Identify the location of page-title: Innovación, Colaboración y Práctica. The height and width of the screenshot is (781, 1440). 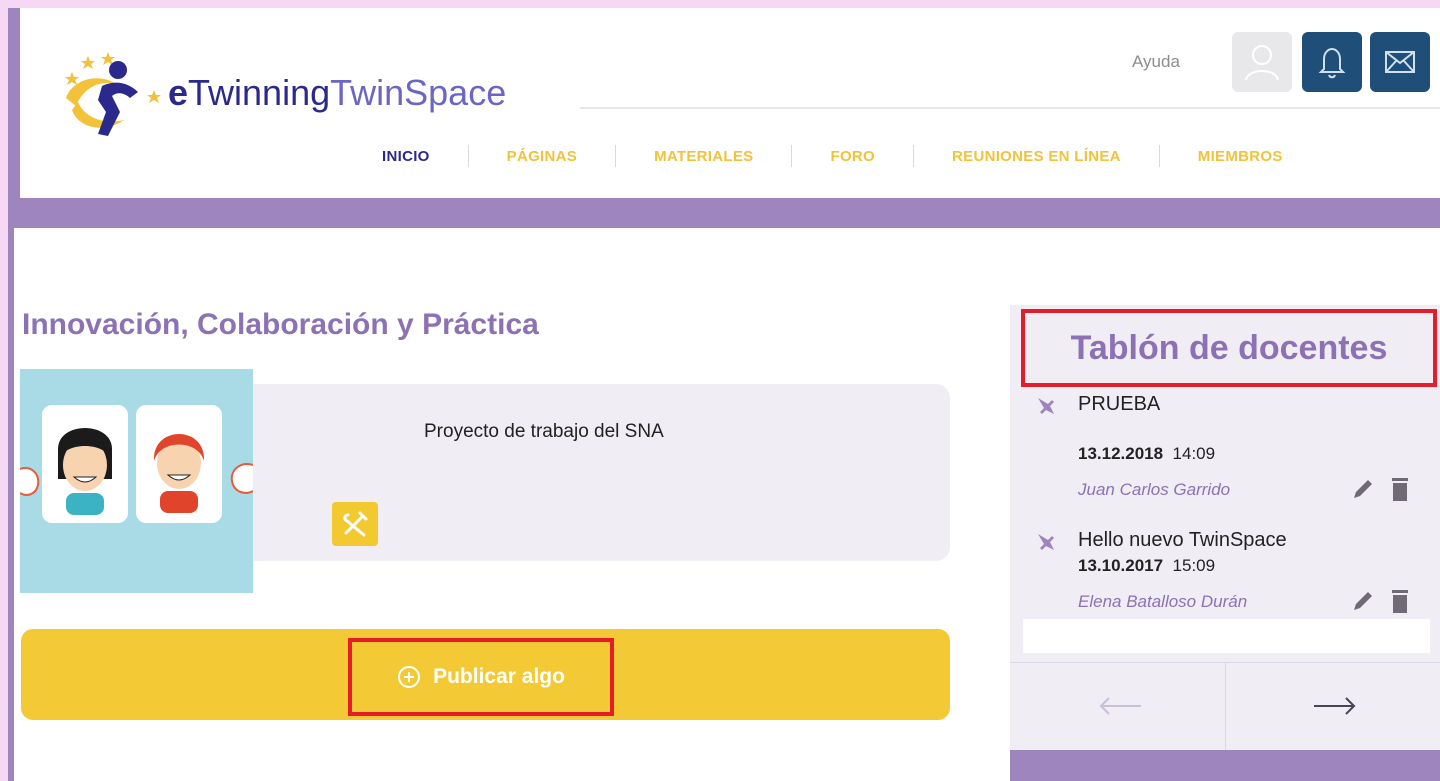
(280, 324).